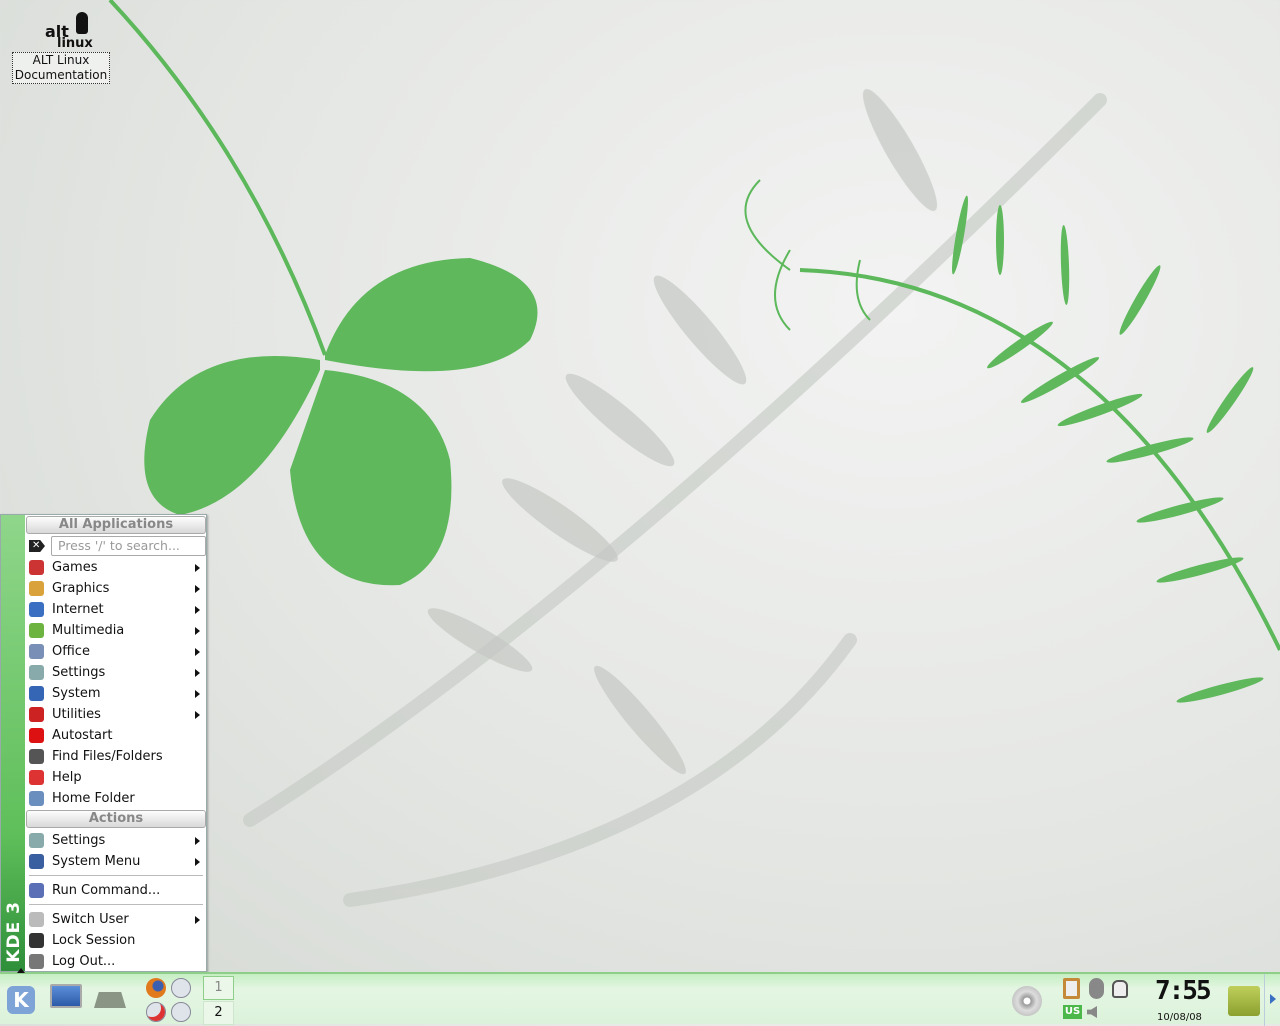  What do you see at coordinates (36, 940) in the screenshot?
I see `lock-icon` at bounding box center [36, 940].